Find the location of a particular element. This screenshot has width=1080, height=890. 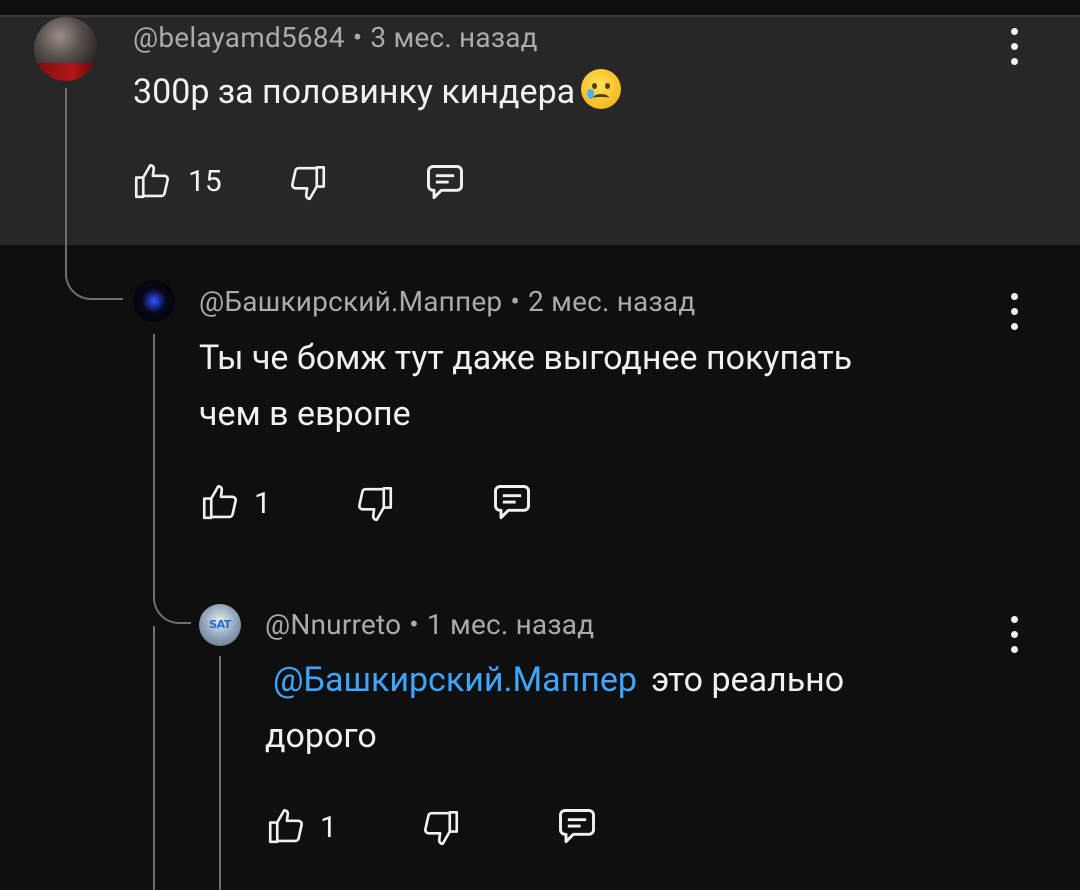

timestamp: 1 мес. назад is located at coordinates (510, 624).